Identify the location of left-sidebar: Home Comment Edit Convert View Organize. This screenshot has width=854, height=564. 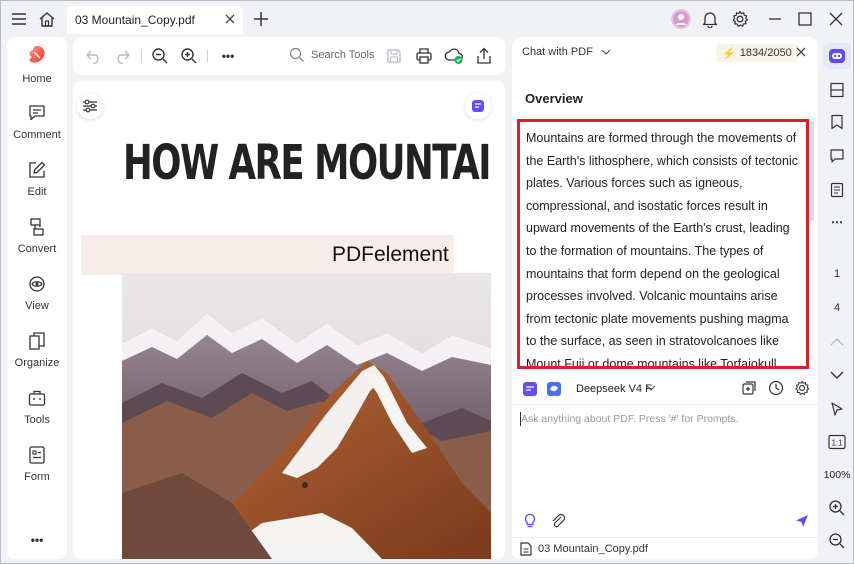
(37, 298).